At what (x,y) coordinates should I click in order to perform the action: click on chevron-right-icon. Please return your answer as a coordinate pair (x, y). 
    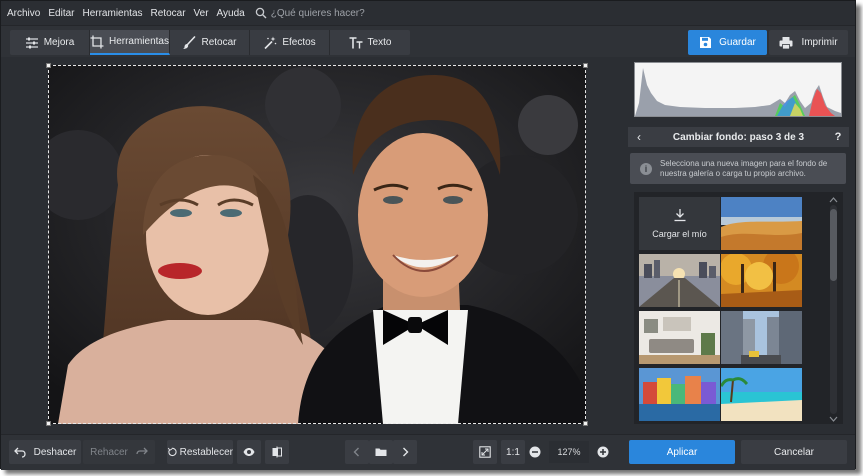
    Looking at the image, I should click on (406, 452).